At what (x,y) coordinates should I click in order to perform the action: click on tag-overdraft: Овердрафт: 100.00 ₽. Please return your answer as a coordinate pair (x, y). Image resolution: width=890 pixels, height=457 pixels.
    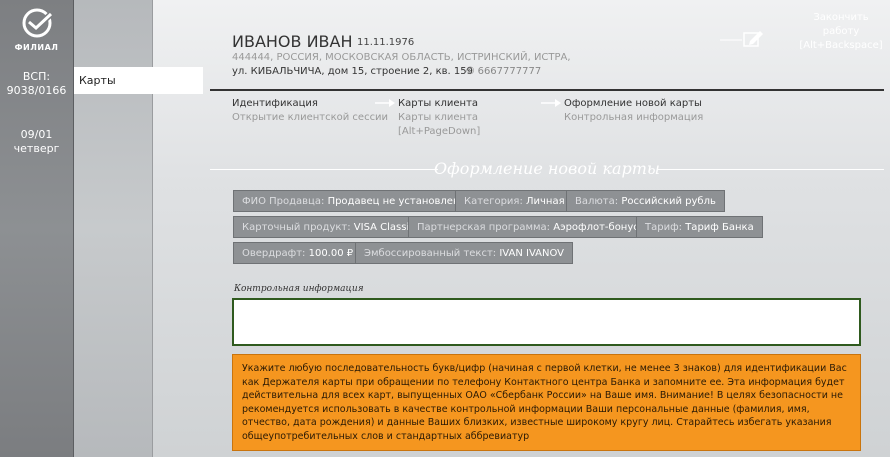
    Looking at the image, I should click on (298, 253).